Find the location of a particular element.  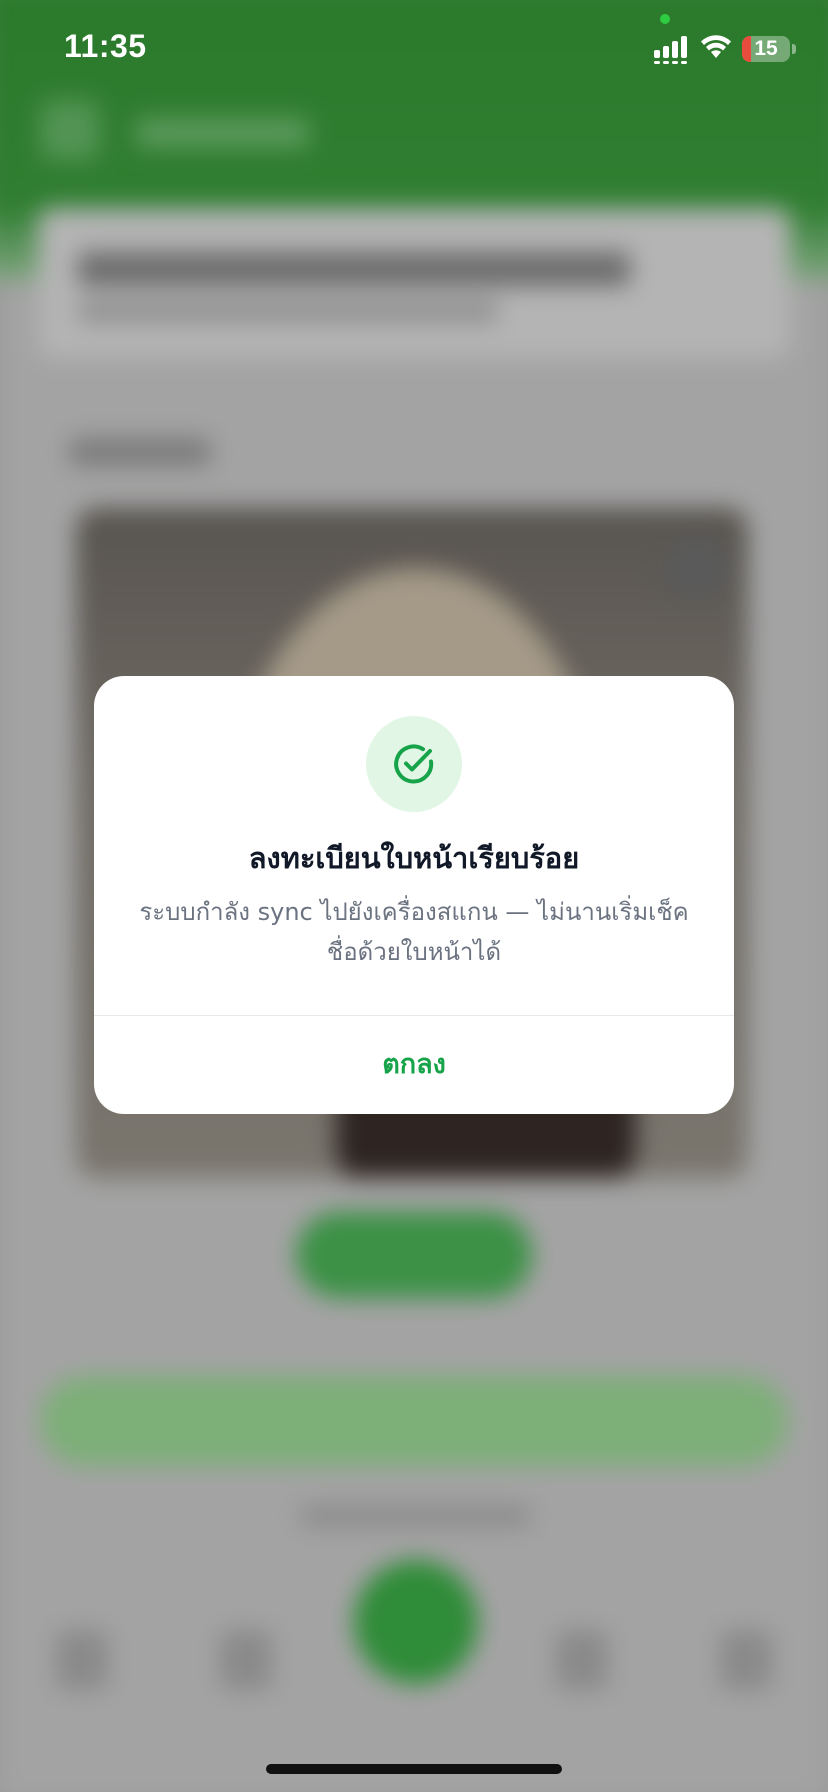

battery-percentage: 15 is located at coordinates (766, 48).